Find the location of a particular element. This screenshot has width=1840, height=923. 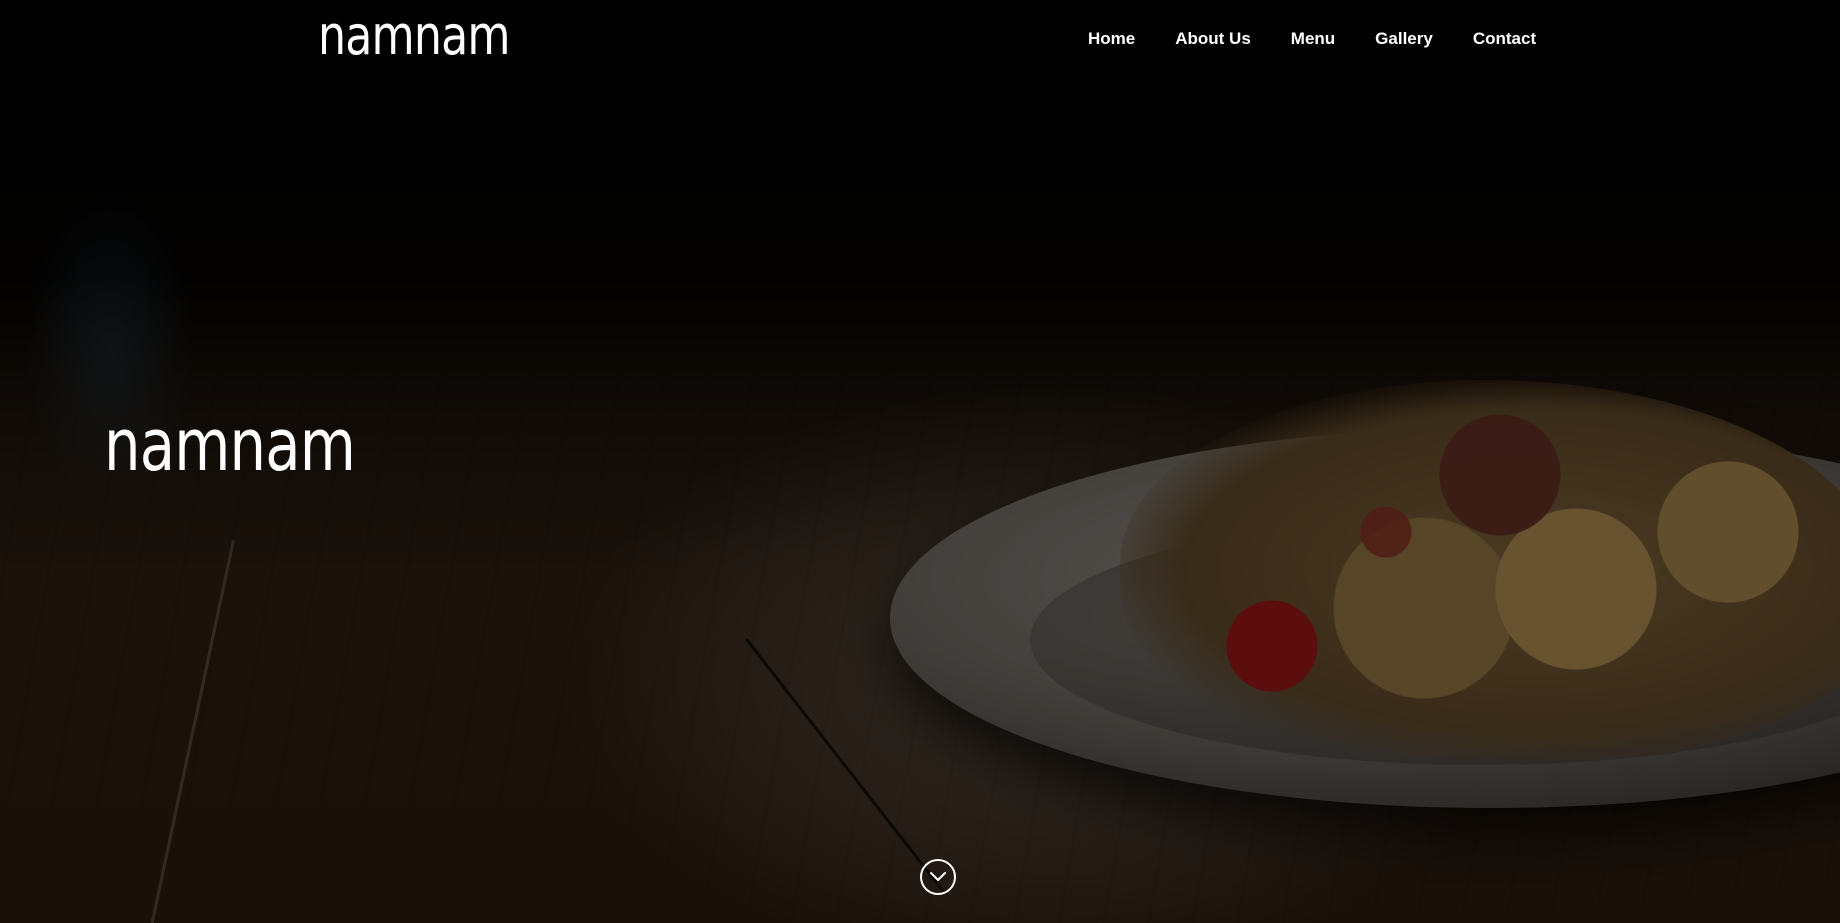

scroll-down-button is located at coordinates (938, 877).